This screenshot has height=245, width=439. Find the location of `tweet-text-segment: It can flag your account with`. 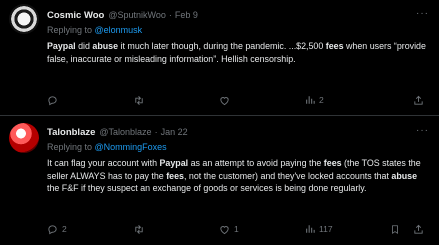

tweet-text-segment: It can flag your account with is located at coordinates (103, 163).